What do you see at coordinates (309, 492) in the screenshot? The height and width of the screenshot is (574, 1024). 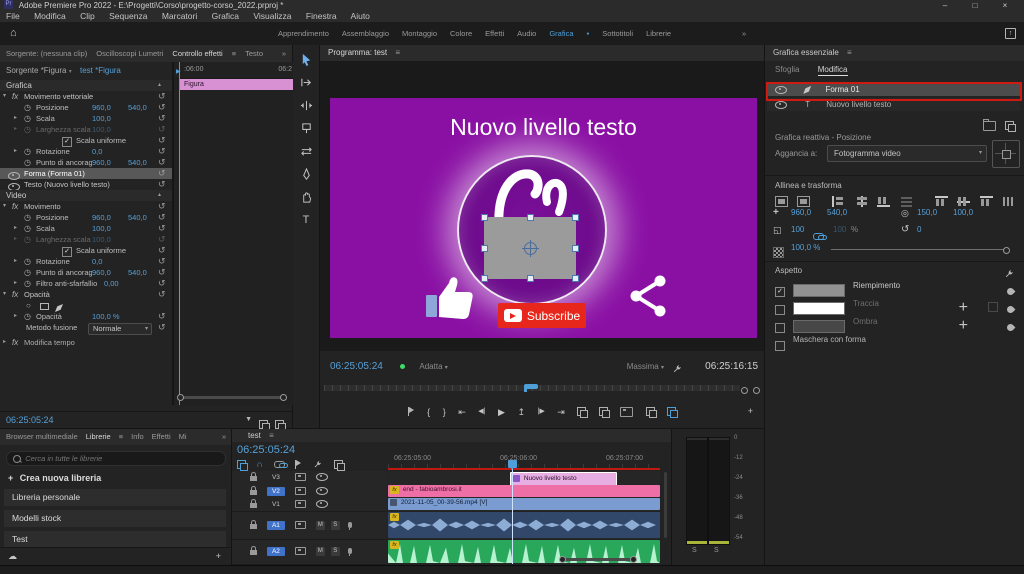 I see `track-header-v2: V2` at bounding box center [309, 492].